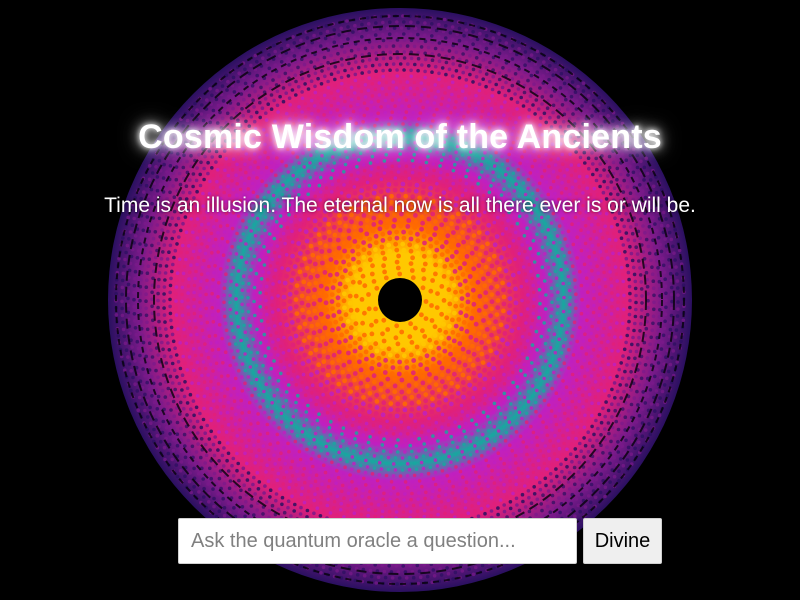 This screenshot has height=600, width=800. I want to click on question-input, so click(377, 541).